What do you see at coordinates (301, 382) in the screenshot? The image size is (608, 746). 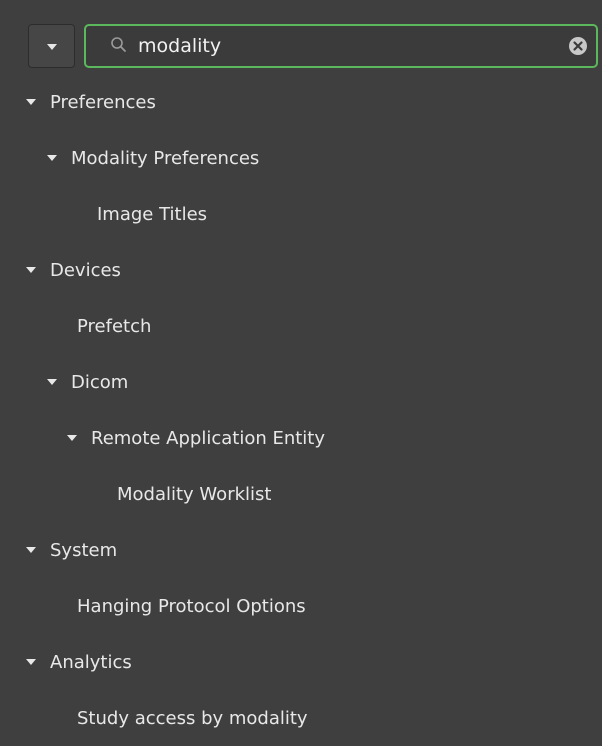 I see `tree-node-dicom: Dicom` at bounding box center [301, 382].